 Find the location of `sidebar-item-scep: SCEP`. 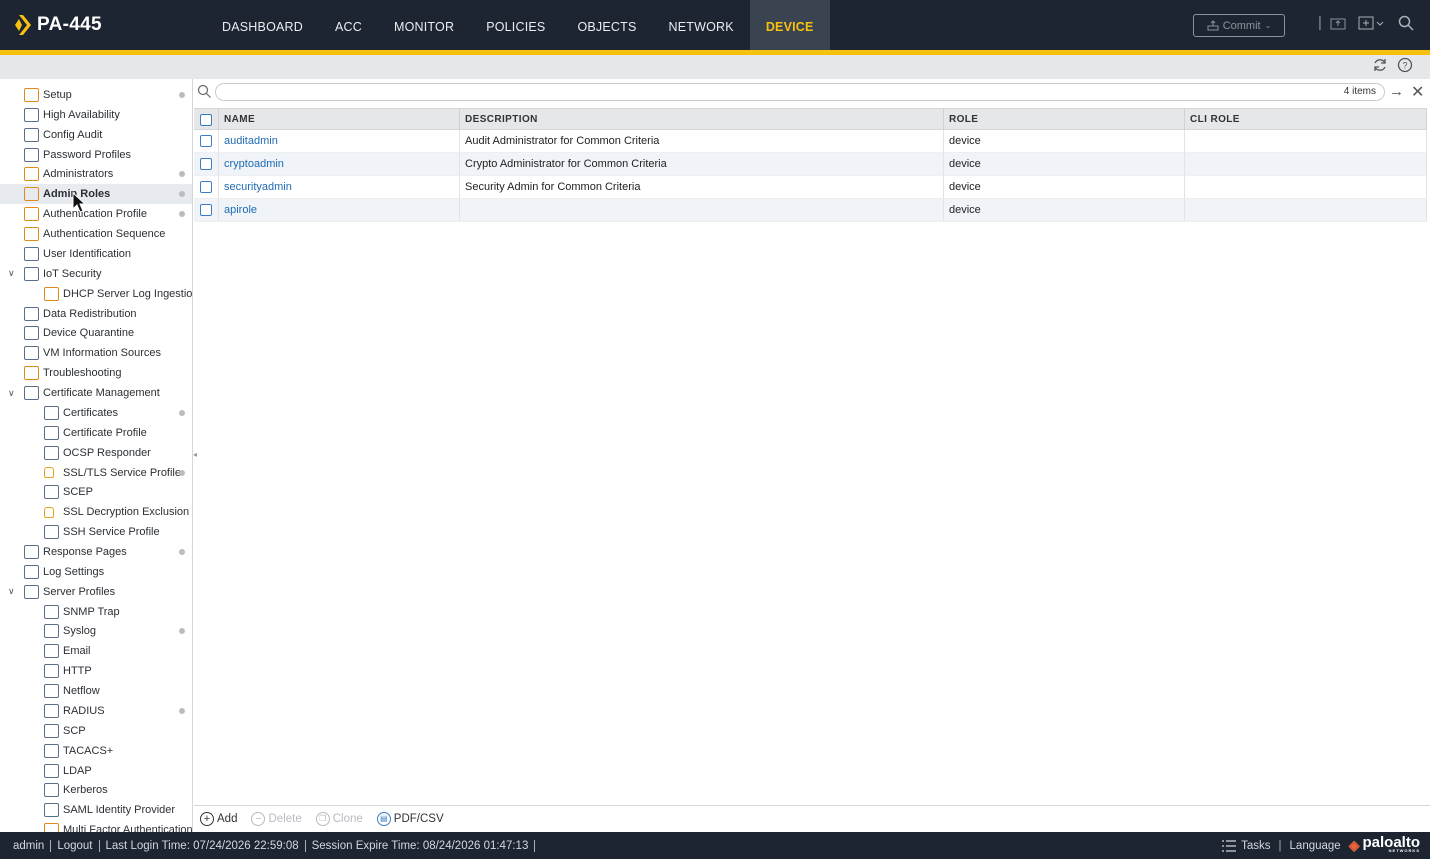

sidebar-item-scep: SCEP is located at coordinates (96, 492).